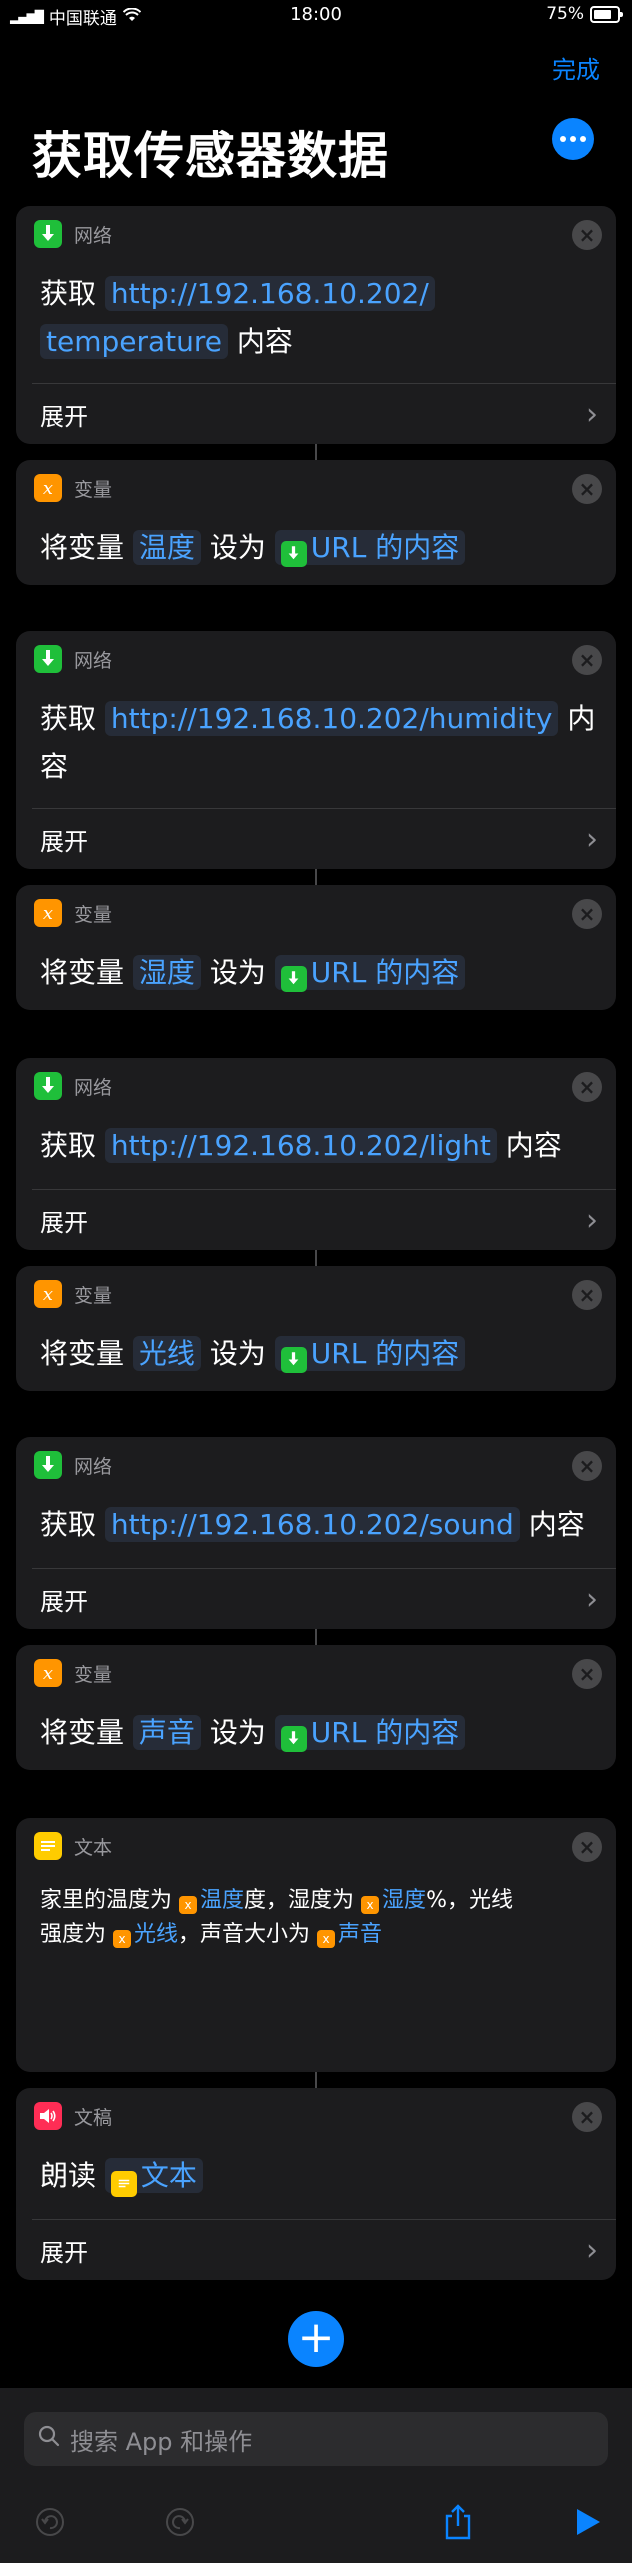  What do you see at coordinates (166, 1732) in the screenshot?
I see `variable-name-token: 声音` at bounding box center [166, 1732].